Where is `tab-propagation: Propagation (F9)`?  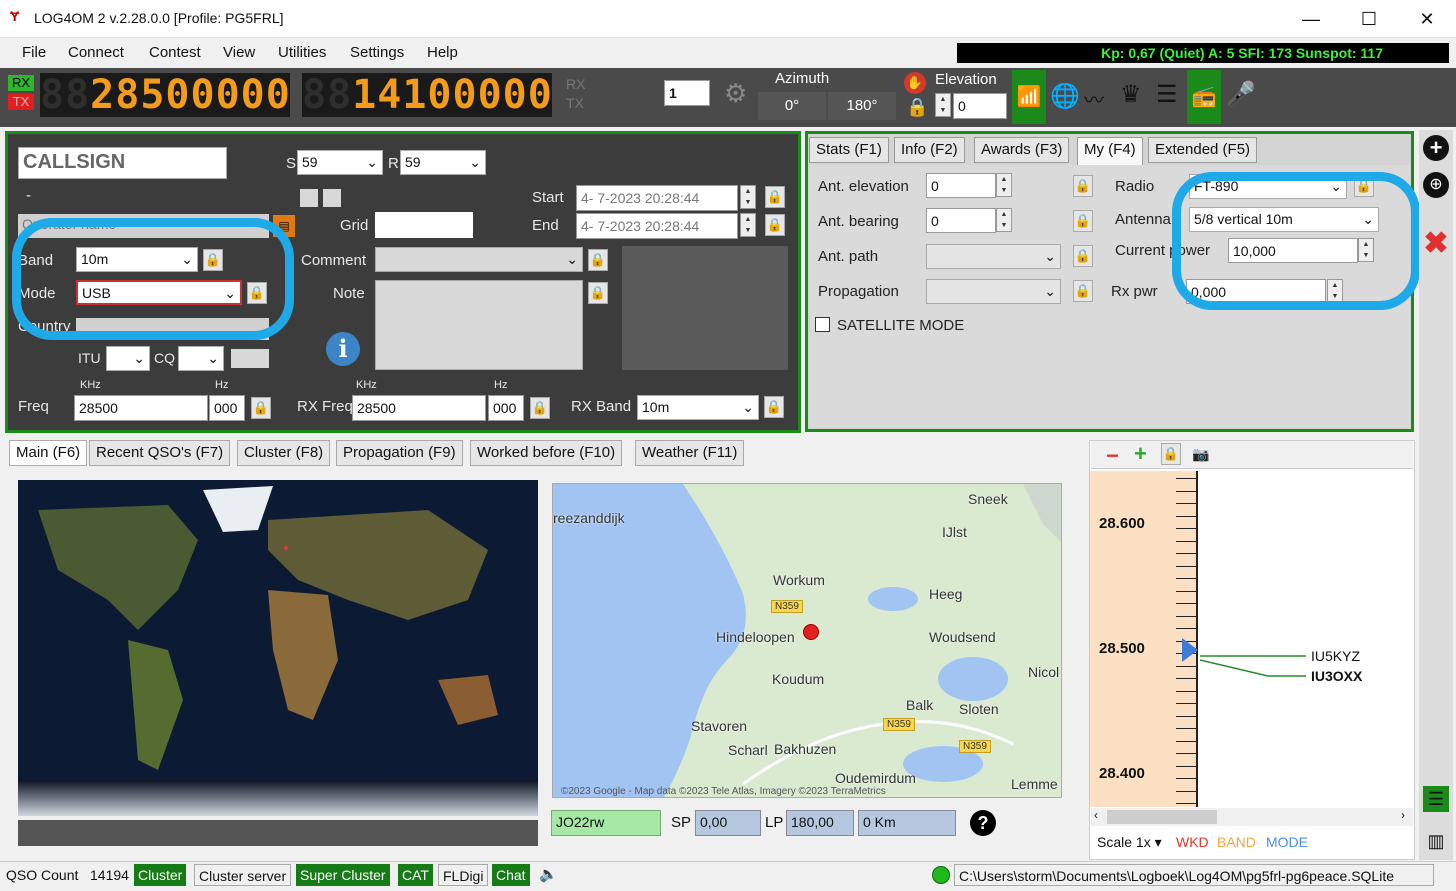 tab-propagation: Propagation (F9) is located at coordinates (399, 453).